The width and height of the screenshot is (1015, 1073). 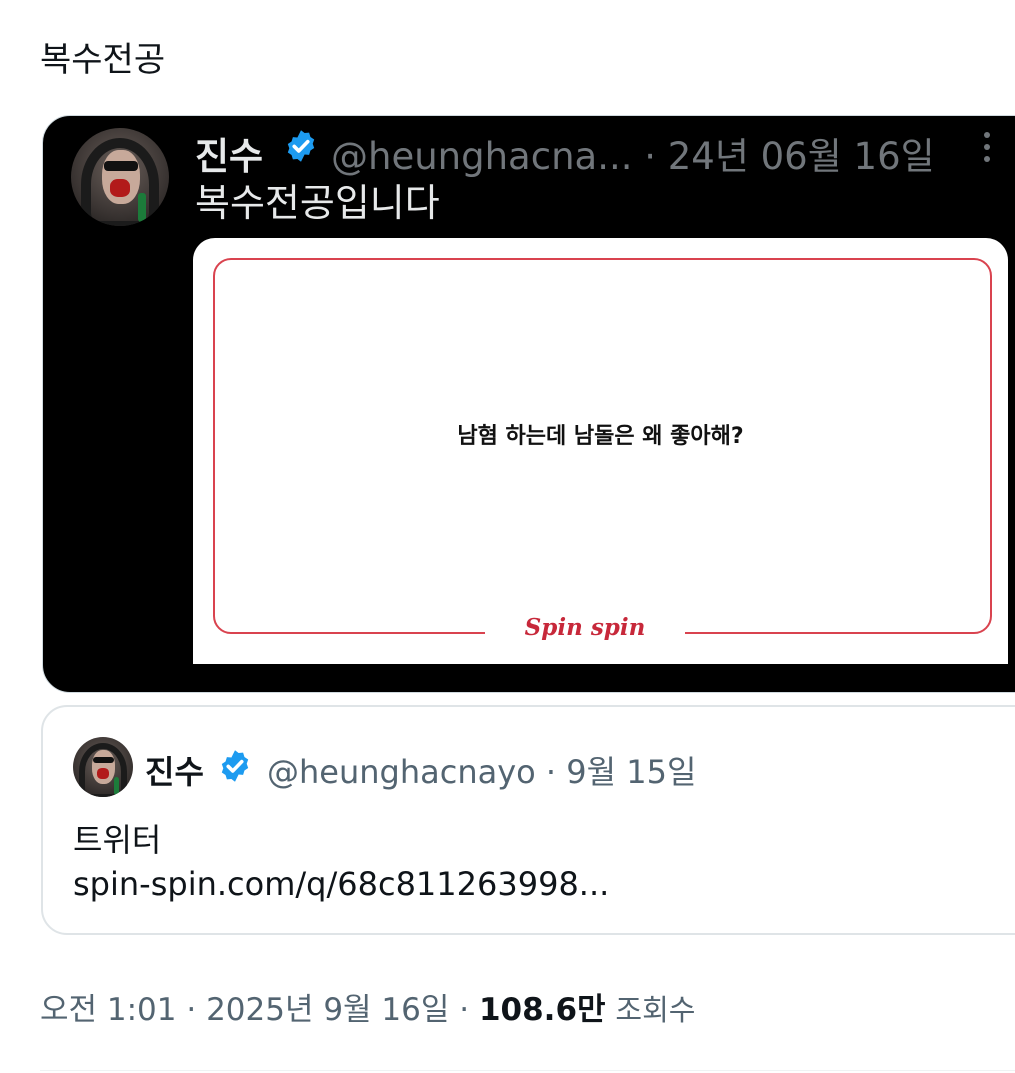 I want to click on card-question: 남혐 하는데 남돌은 왜 좋아해?, so click(x=600, y=436).